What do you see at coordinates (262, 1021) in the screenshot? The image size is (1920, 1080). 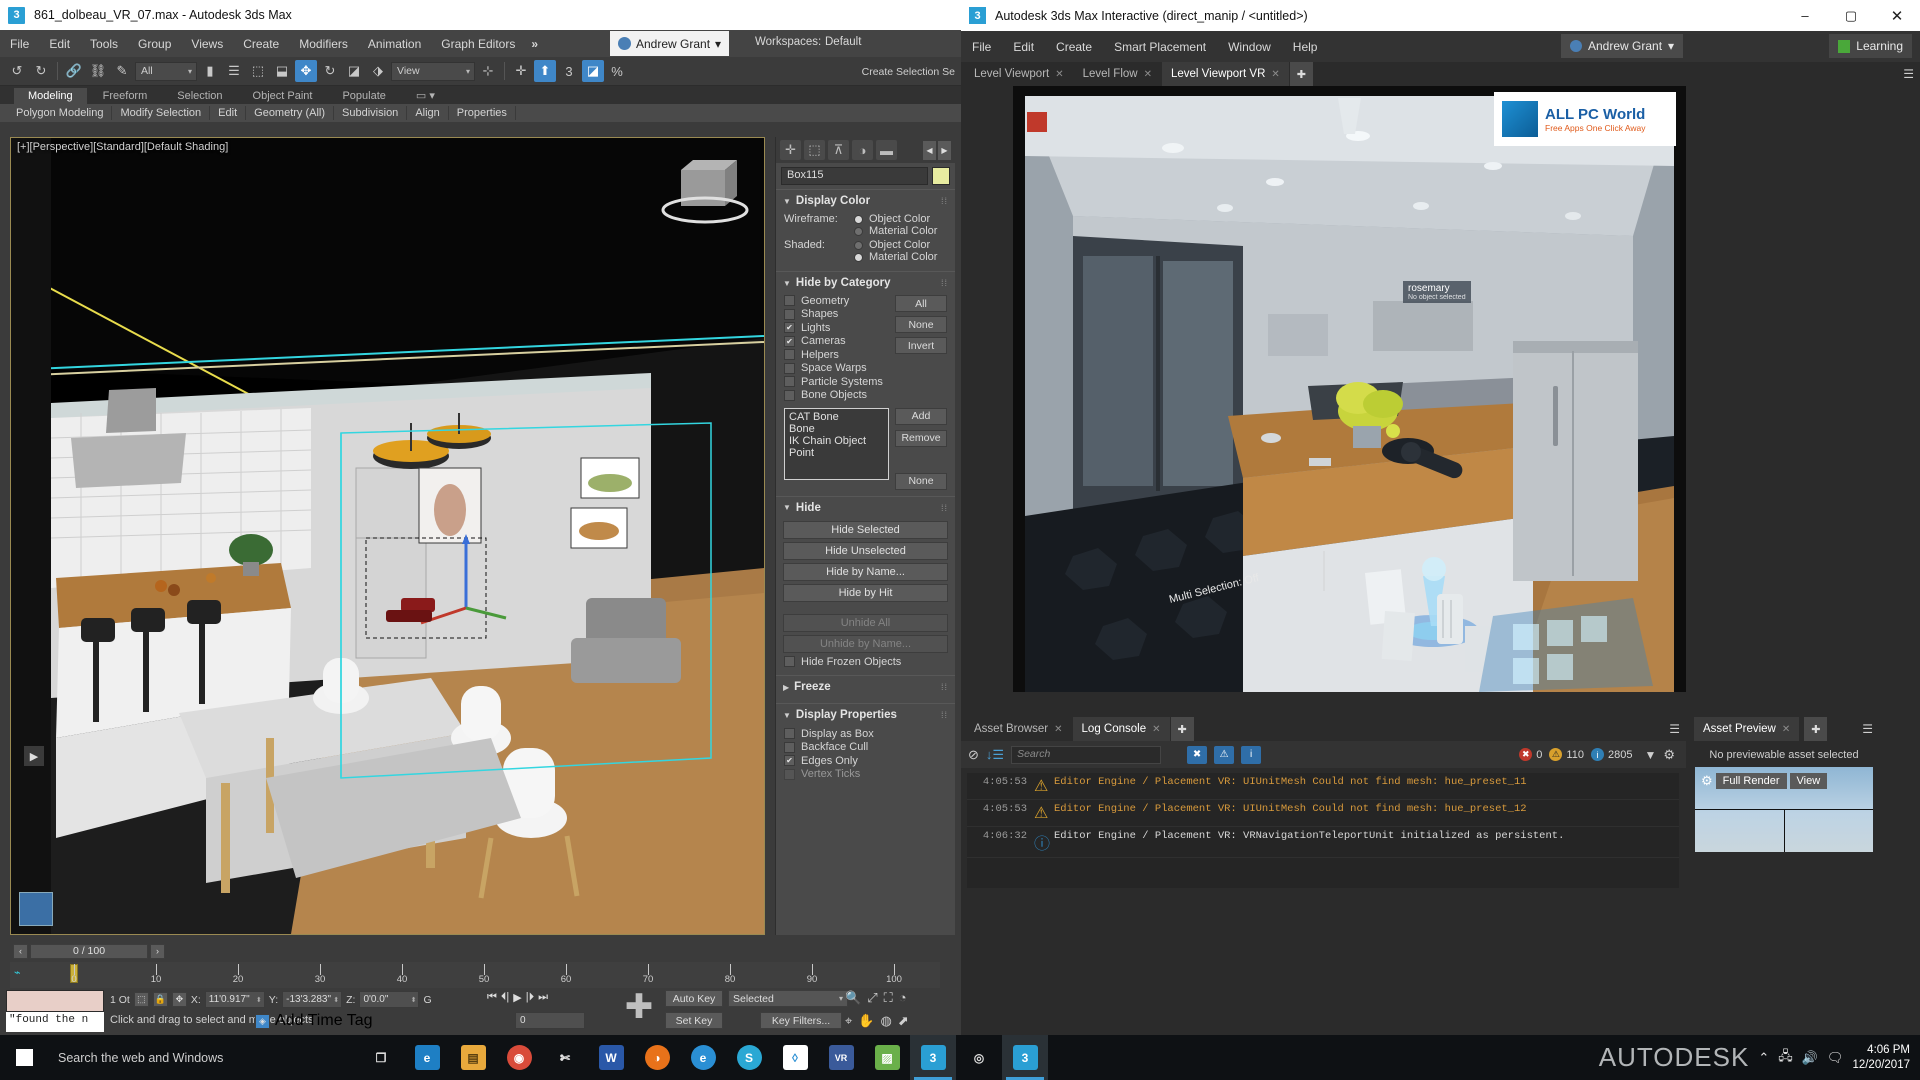 I see `time-tag-icon: ◈` at bounding box center [262, 1021].